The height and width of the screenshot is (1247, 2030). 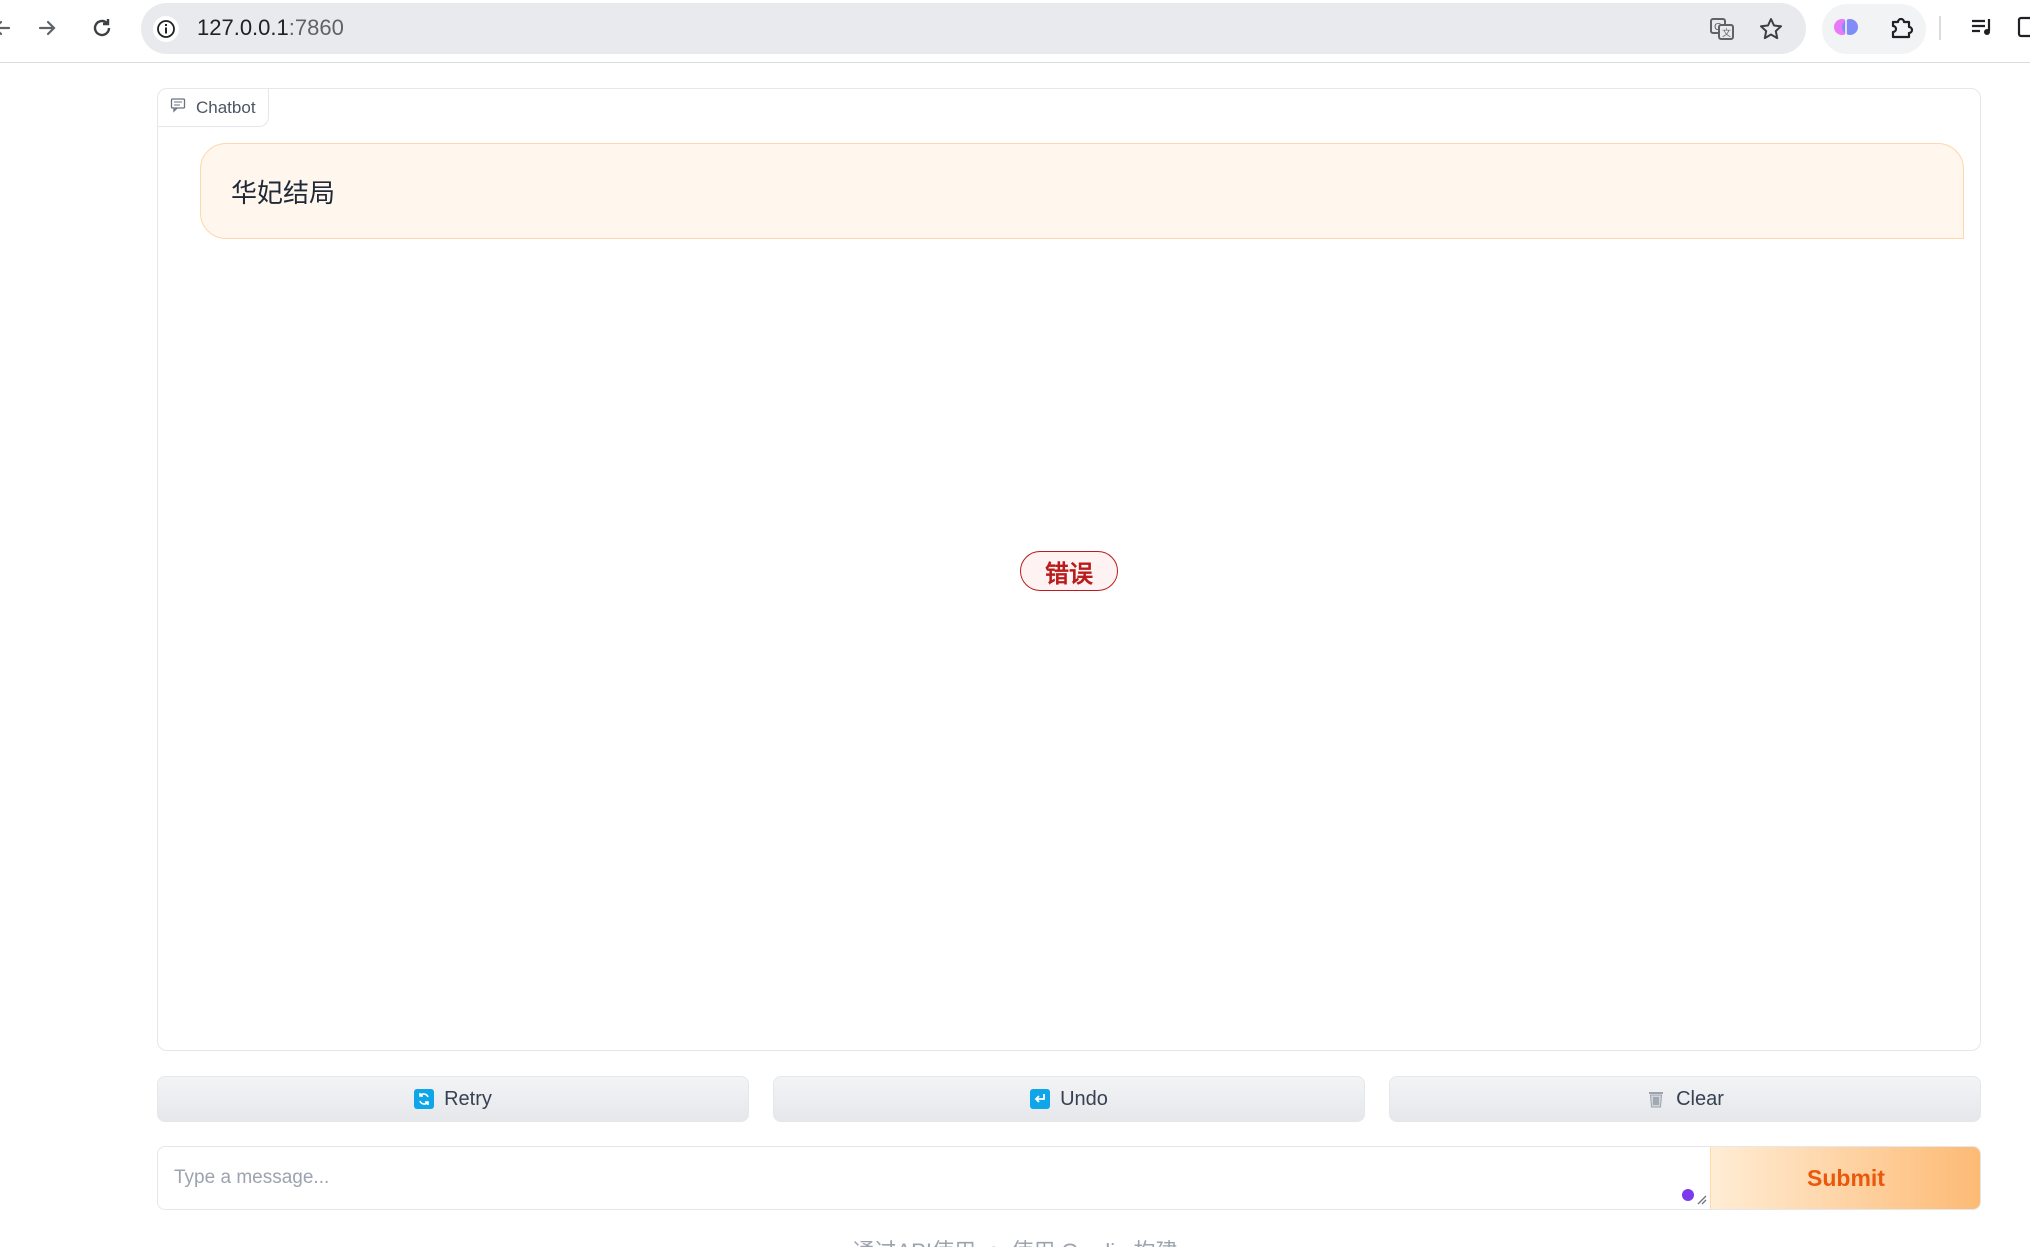 I want to click on clear-label: Clear, so click(x=1700, y=1098).